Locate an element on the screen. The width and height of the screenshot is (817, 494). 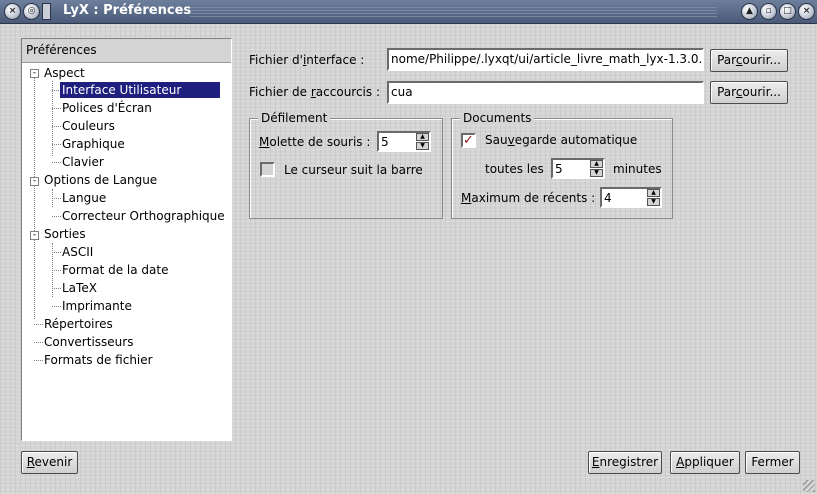
tree-item-sorties: Sorties is located at coordinates (65, 234).